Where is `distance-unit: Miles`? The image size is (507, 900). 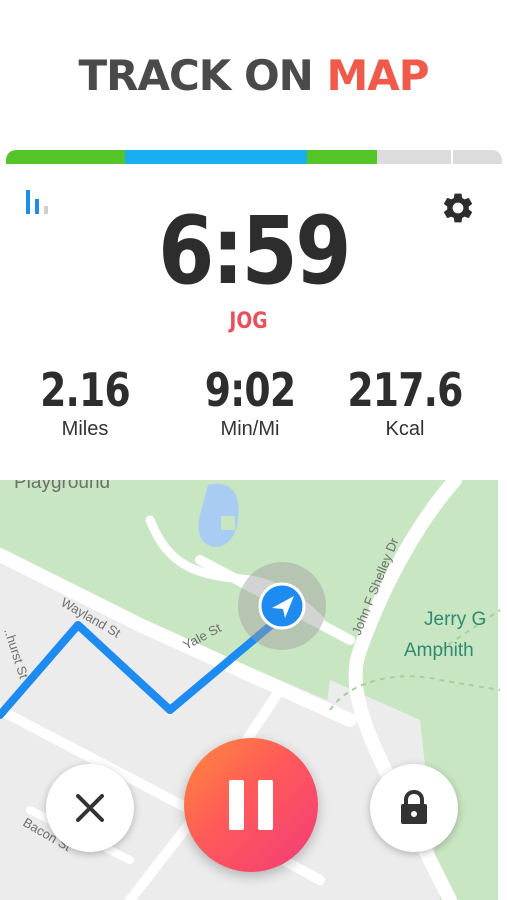 distance-unit: Miles is located at coordinates (85, 429).